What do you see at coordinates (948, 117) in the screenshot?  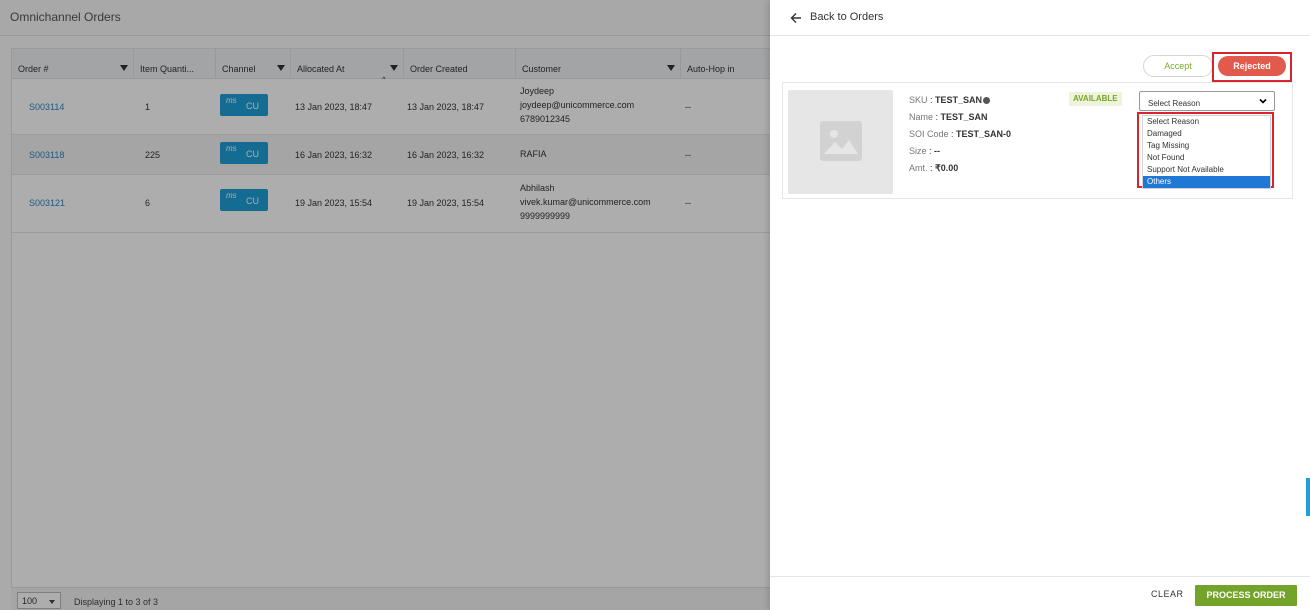 I see `name-line: Name : TEST_SAN` at bounding box center [948, 117].